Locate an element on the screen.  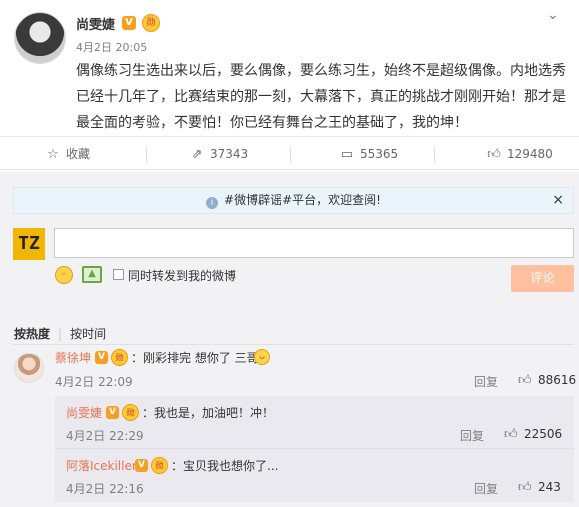
sort-by-time-tab: 按时间 is located at coordinates (88, 334).